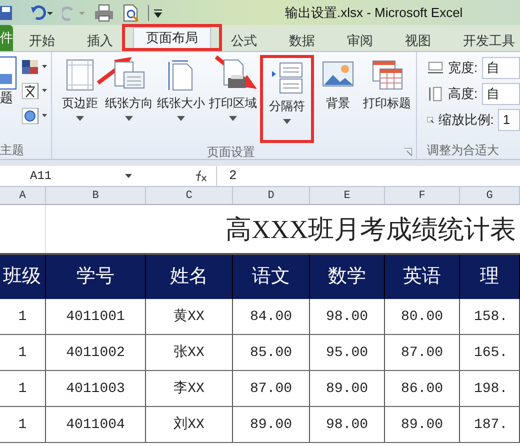 The width and height of the screenshot is (520, 446). Describe the element at coordinates (387, 75) in the screenshot. I see `print-titles-icon` at that location.